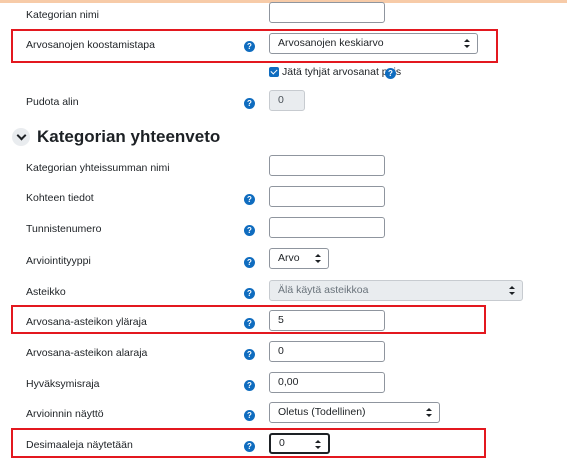  What do you see at coordinates (60, 198) in the screenshot?
I see `item-info-label: Kohteen tiedot` at bounding box center [60, 198].